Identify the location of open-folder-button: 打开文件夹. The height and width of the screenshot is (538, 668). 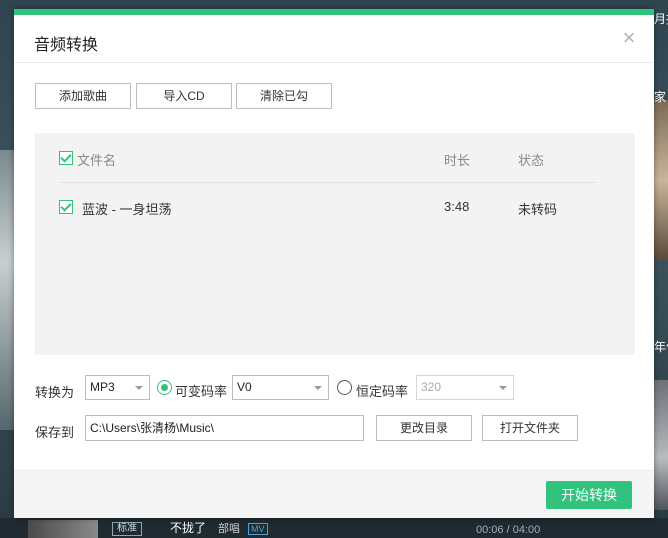
(530, 428).